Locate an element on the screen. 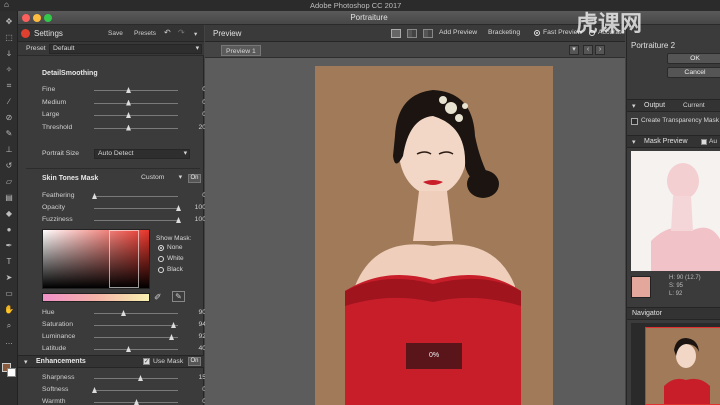  skin-mode-select: Custom ▾ is located at coordinates (161, 179).